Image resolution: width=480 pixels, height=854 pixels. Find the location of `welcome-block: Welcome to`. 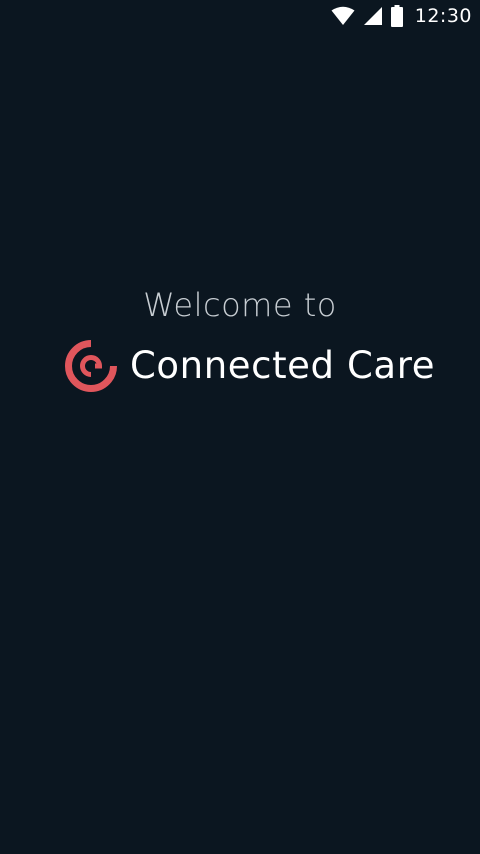

welcome-block: Welcome to is located at coordinates (240, 305).